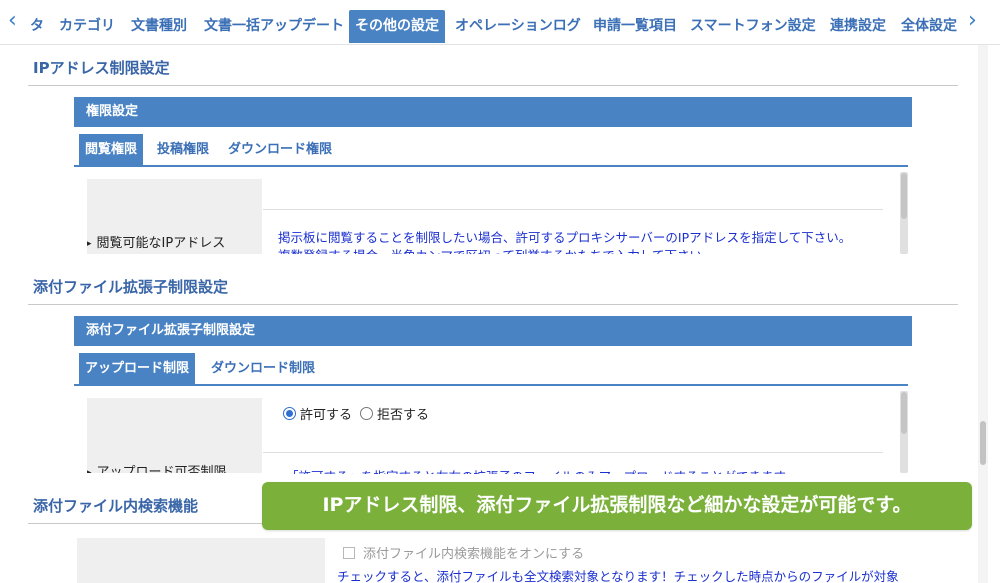 The image size is (1000, 583). What do you see at coordinates (983, 443) in the screenshot?
I see `page-scrollbar-thumb` at bounding box center [983, 443].